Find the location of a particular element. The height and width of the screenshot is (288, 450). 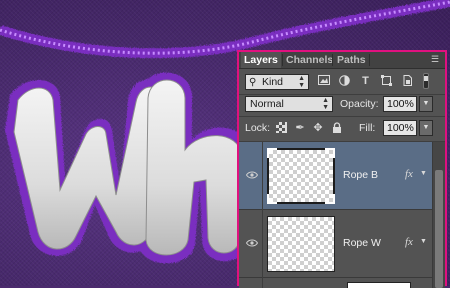

lock-row: Lock: ✒ ✥ Fill: 100% ▼ is located at coordinates (342, 129).